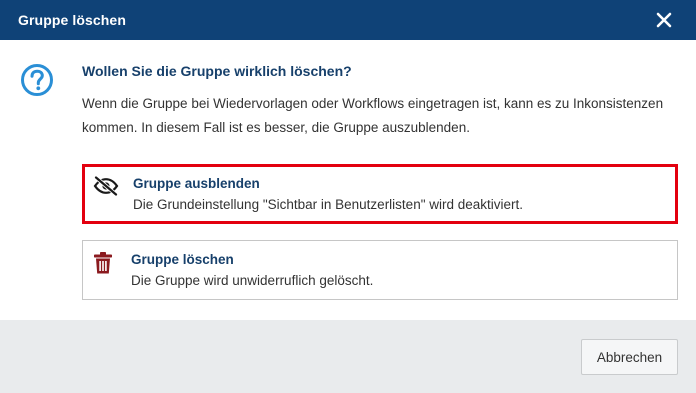 The height and width of the screenshot is (393, 696). Describe the element at coordinates (196, 183) in the screenshot. I see `hide-group-title: Gruppe ausblenden` at that location.